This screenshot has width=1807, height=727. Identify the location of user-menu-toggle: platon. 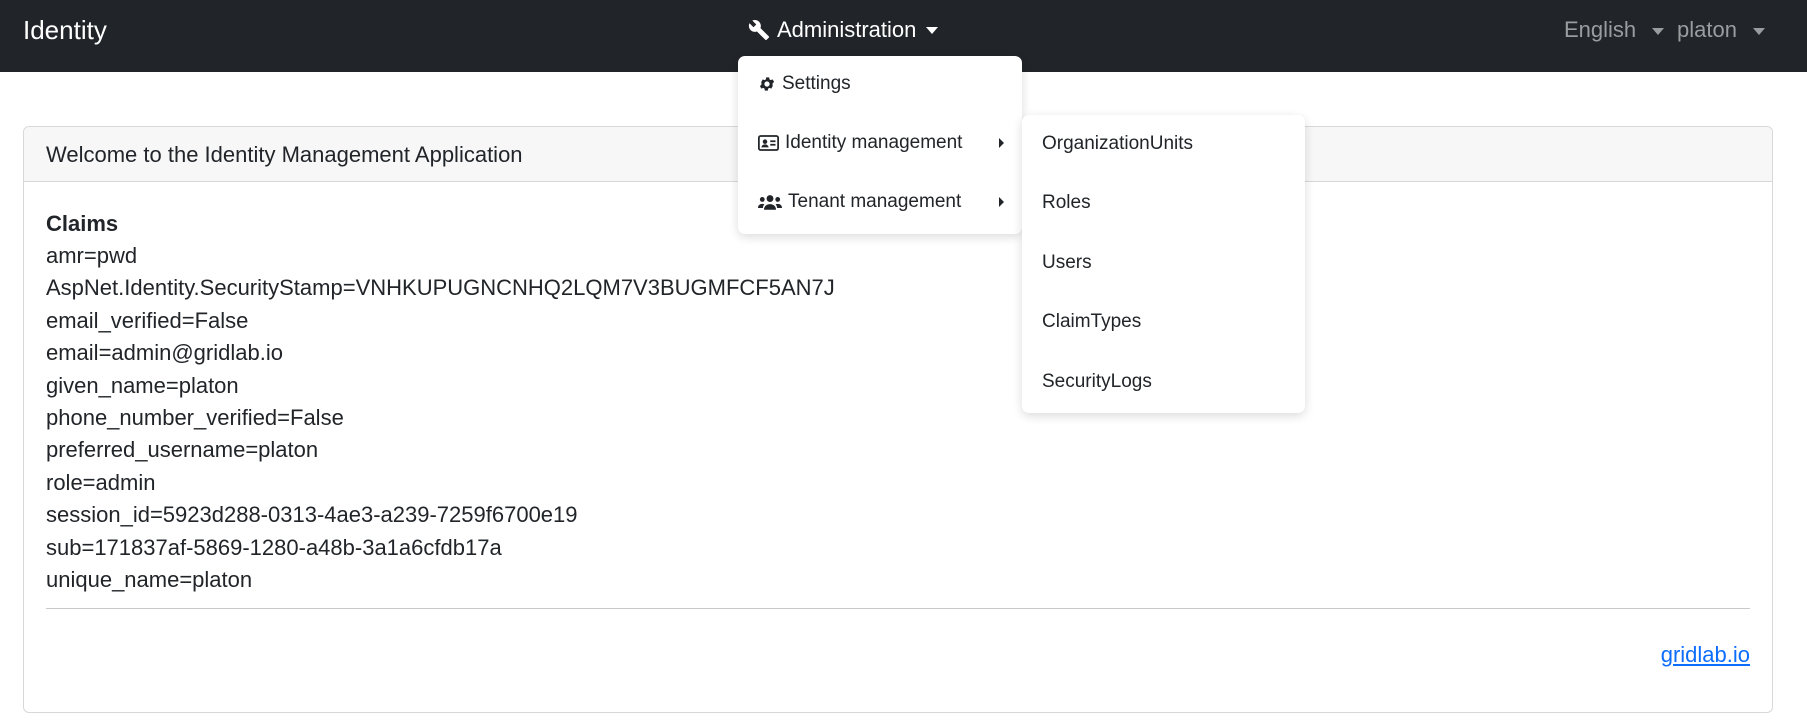
(1721, 30).